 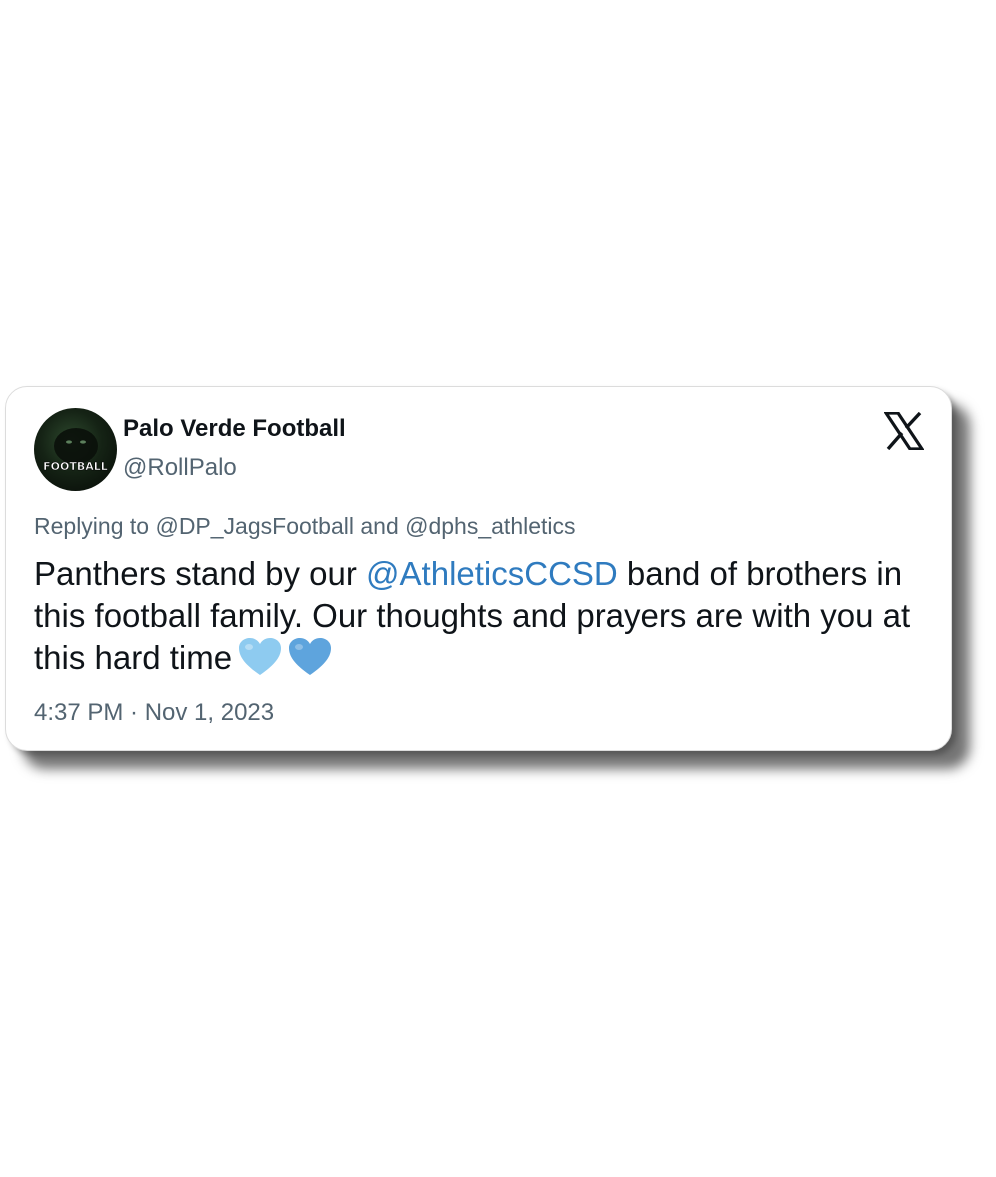 I want to click on avatar: FOOTBALL, so click(x=75, y=449).